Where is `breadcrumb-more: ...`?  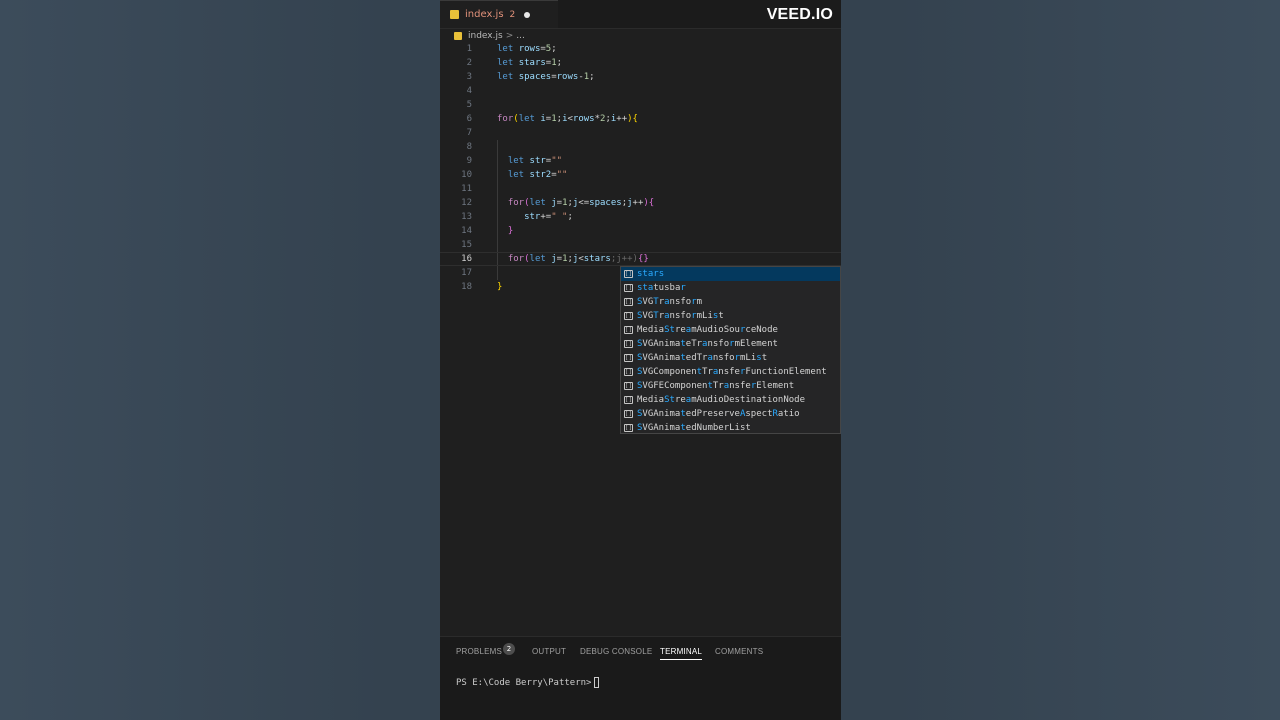
breadcrumb-more: ... is located at coordinates (520, 36).